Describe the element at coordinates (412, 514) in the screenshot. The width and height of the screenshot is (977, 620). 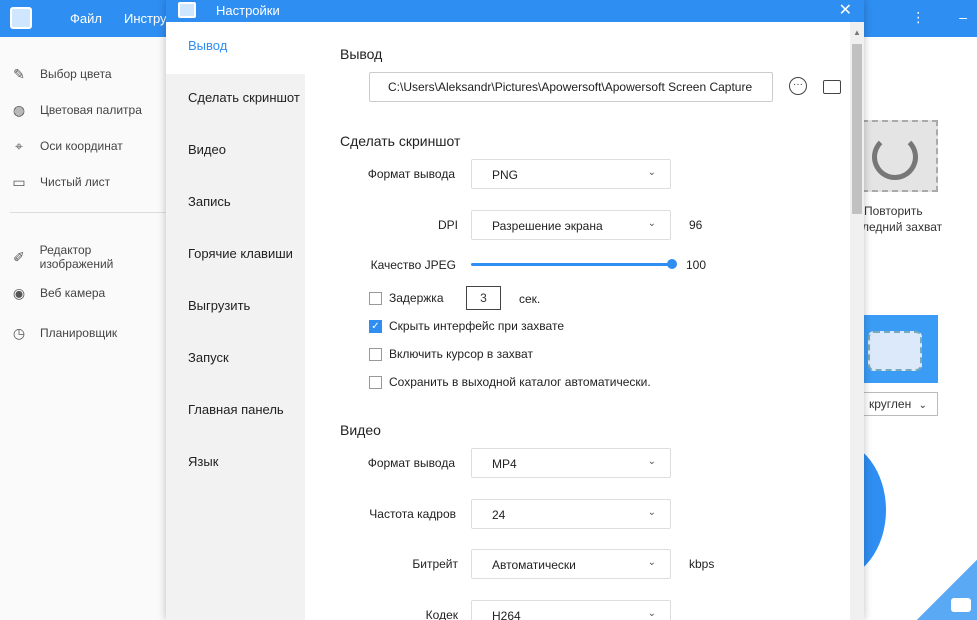
I see `fps-label: Частота кадров` at that location.